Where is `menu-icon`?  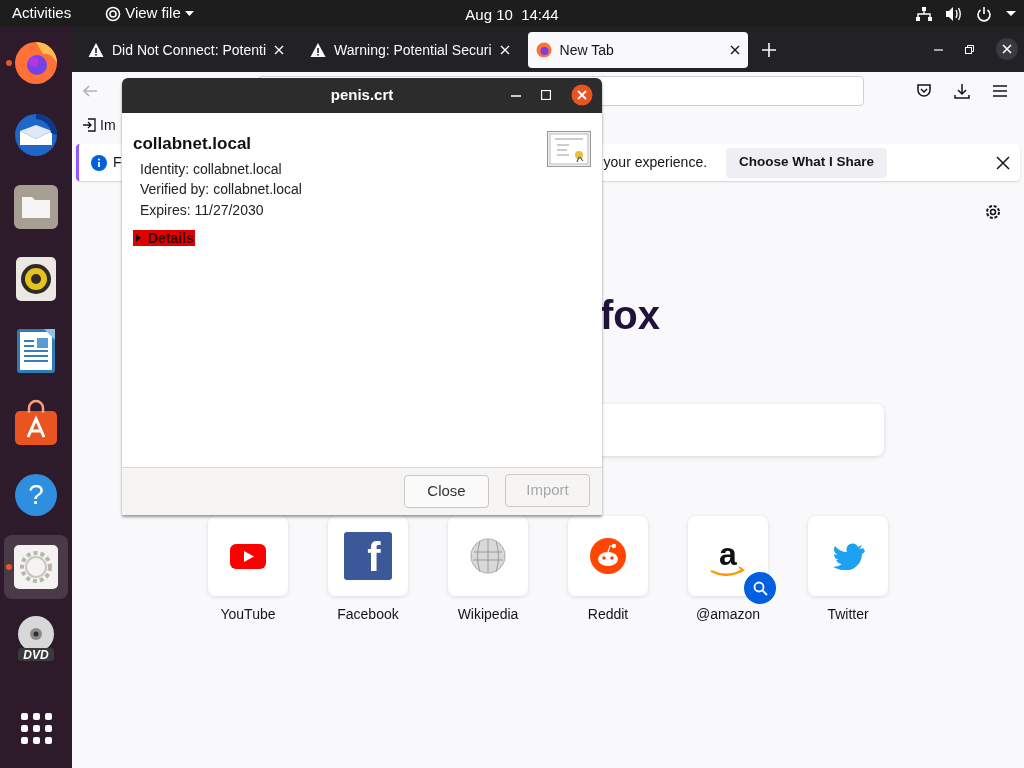 menu-icon is located at coordinates (1000, 91).